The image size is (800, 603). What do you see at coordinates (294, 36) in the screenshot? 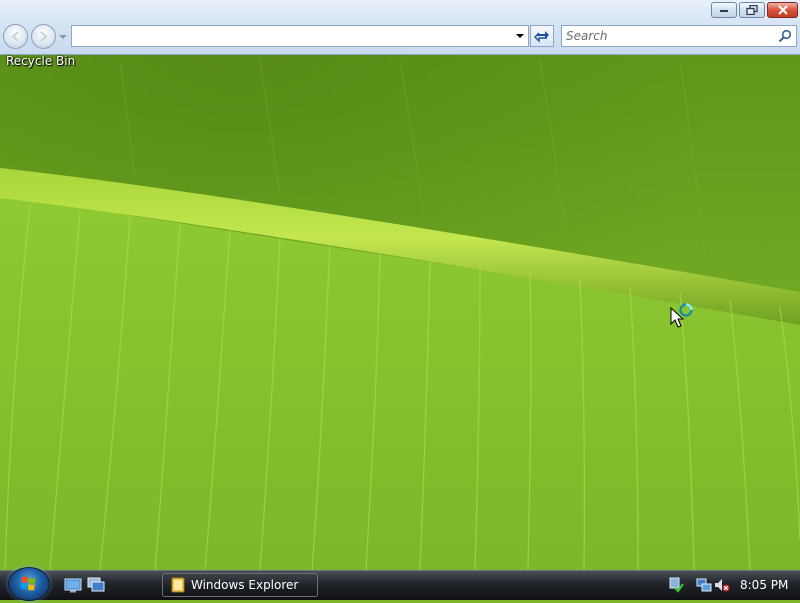
I see `address-input` at bounding box center [294, 36].